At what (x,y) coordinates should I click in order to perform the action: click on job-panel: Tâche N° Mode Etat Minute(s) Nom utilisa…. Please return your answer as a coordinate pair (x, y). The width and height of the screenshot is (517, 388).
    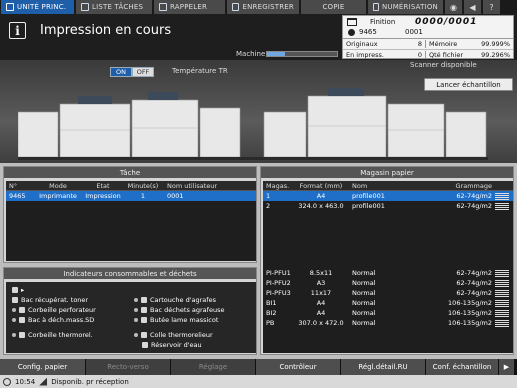
    Looking at the image, I should click on (130, 214).